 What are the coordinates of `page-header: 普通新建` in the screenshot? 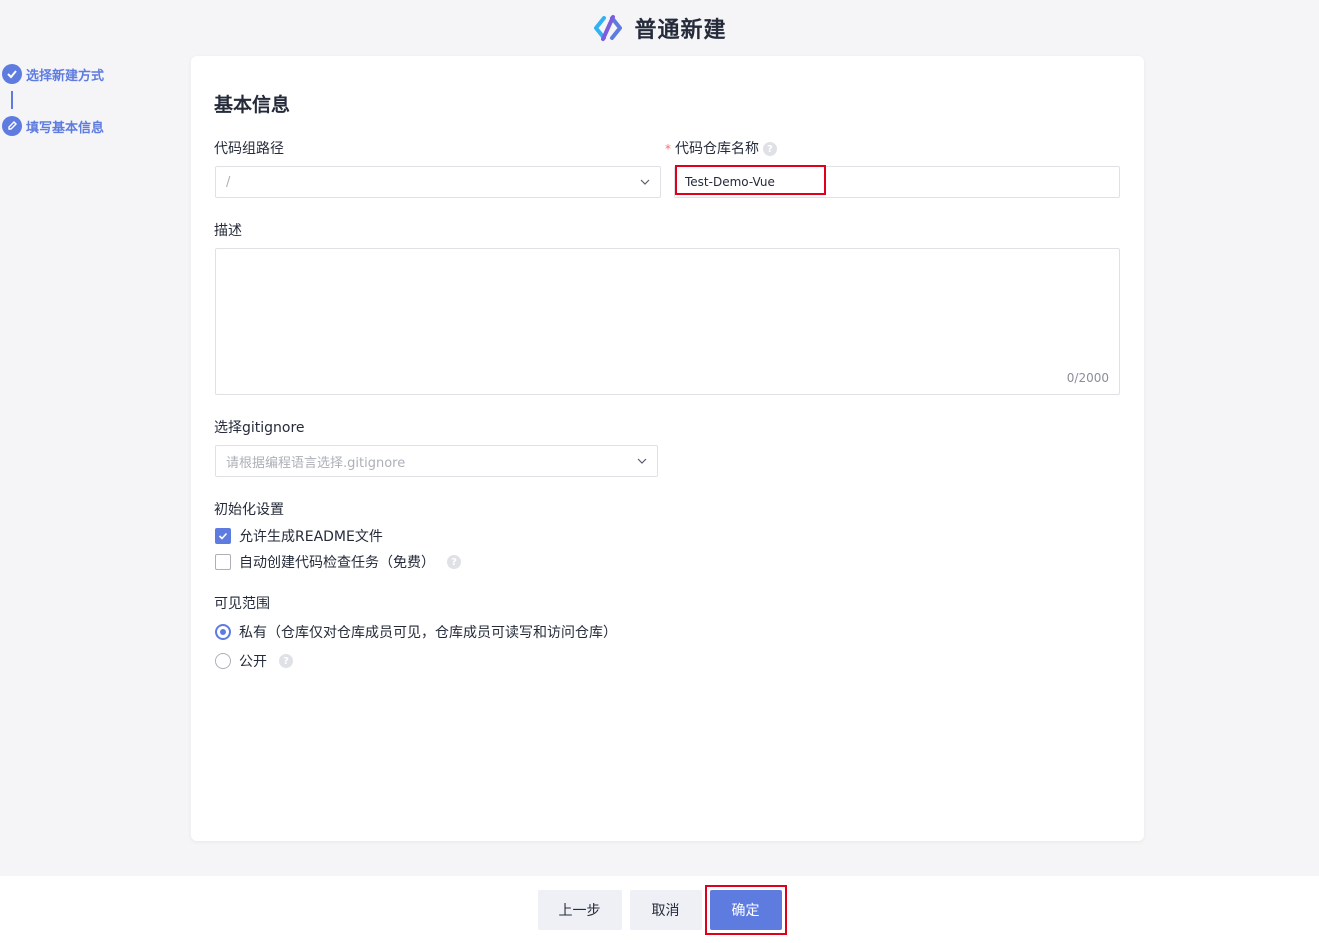 It's located at (659, 28).